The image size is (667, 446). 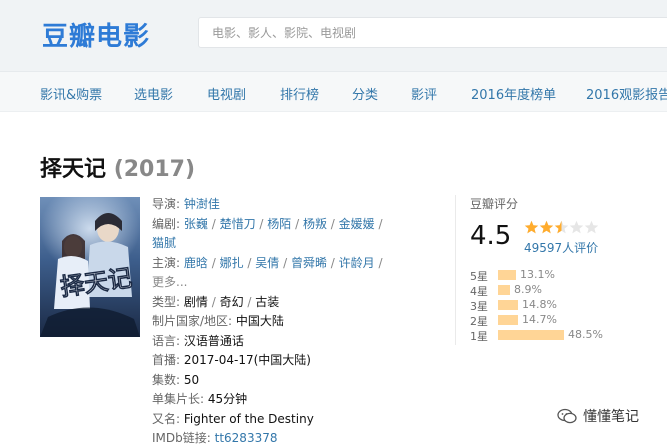 I want to click on episodes-row: 集数: 50, so click(x=176, y=379).